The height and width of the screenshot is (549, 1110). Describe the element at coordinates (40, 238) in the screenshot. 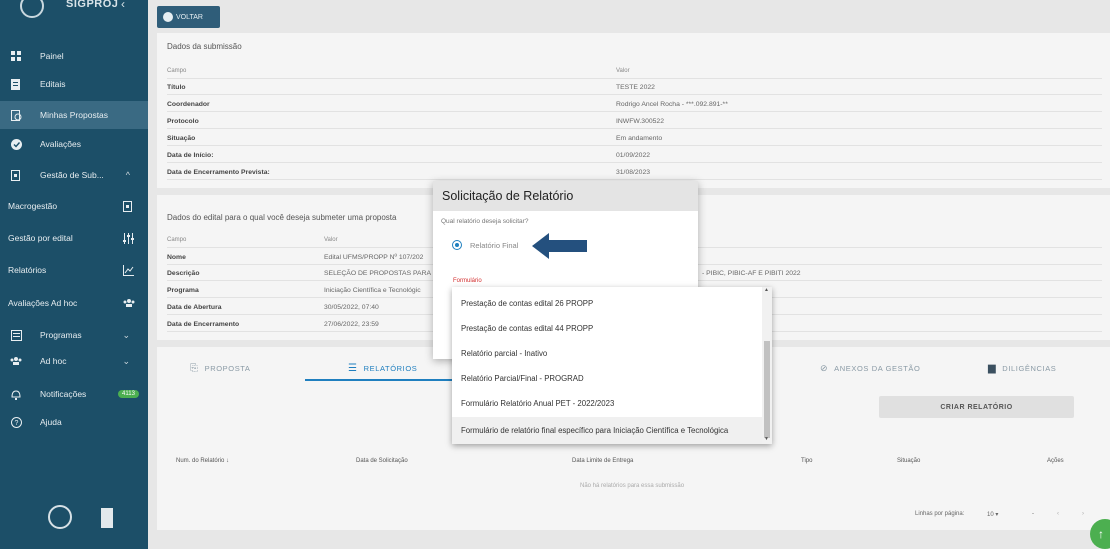

I see `sidebar-item-label: Gestão por edital` at that location.